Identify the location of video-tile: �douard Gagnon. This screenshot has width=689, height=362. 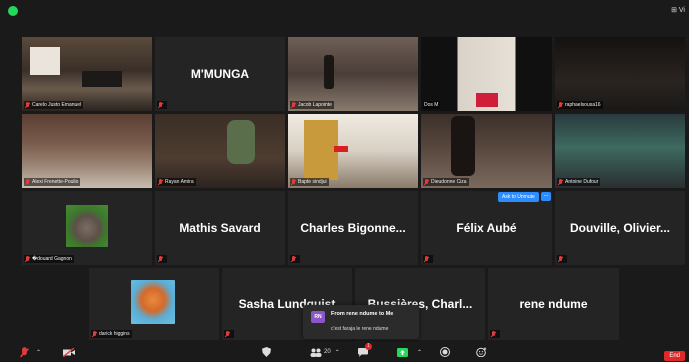
(87, 228).